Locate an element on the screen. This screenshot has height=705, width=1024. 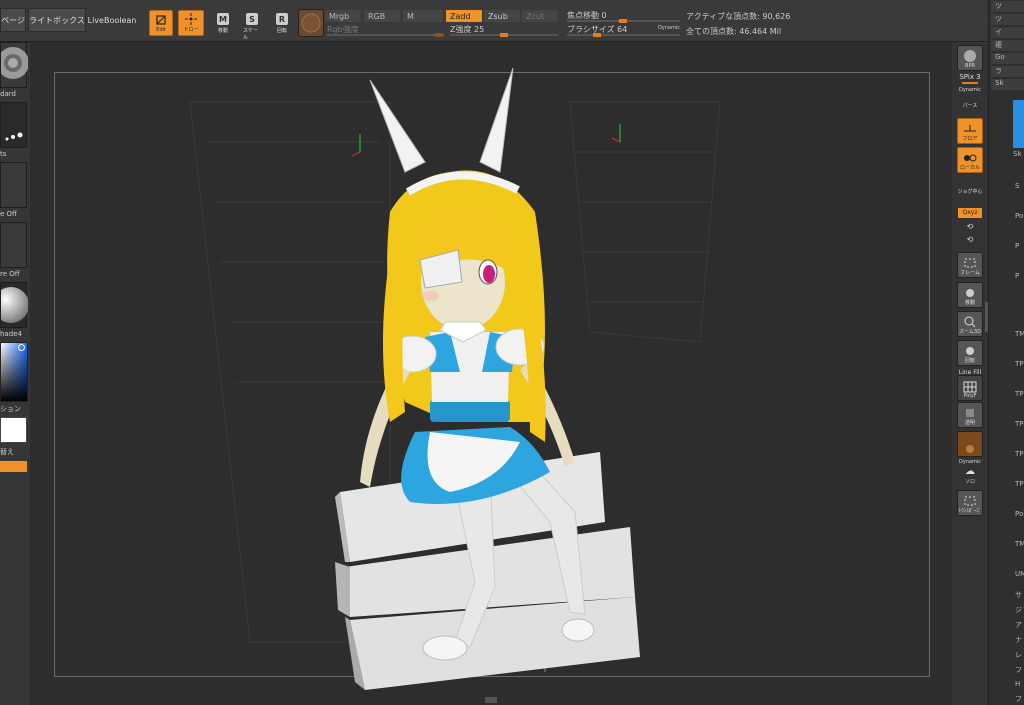
zoom3d-button: ズーム3D is located at coordinates (970, 324).